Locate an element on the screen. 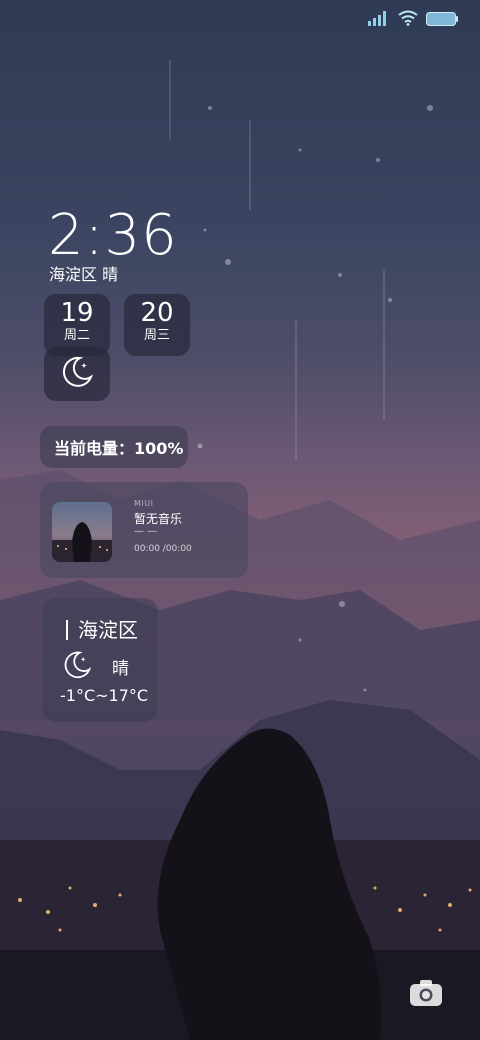 This screenshot has width=480, height=1040. accent-bar is located at coordinates (67, 630).